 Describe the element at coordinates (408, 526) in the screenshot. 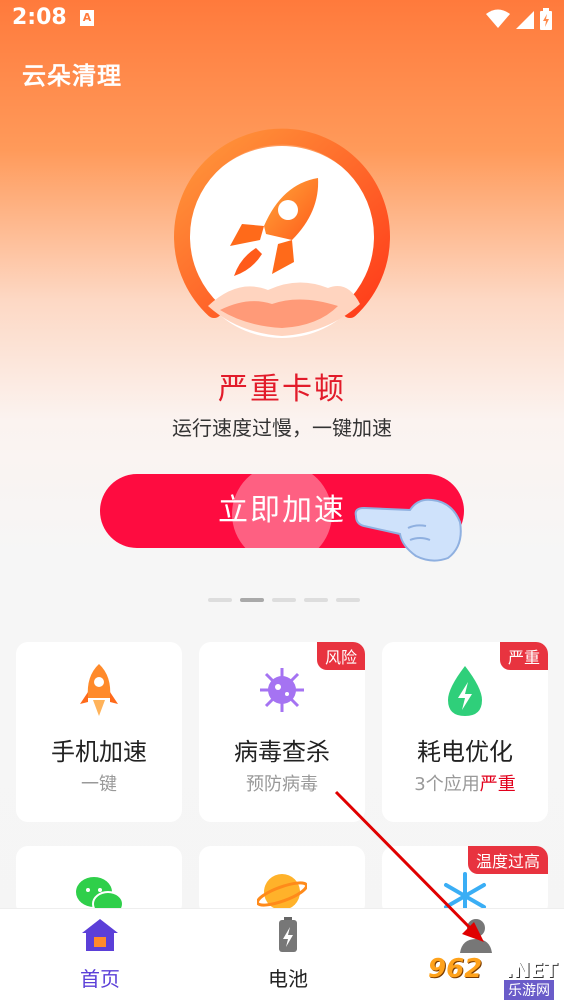

I see `pointing-hand-icon` at that location.